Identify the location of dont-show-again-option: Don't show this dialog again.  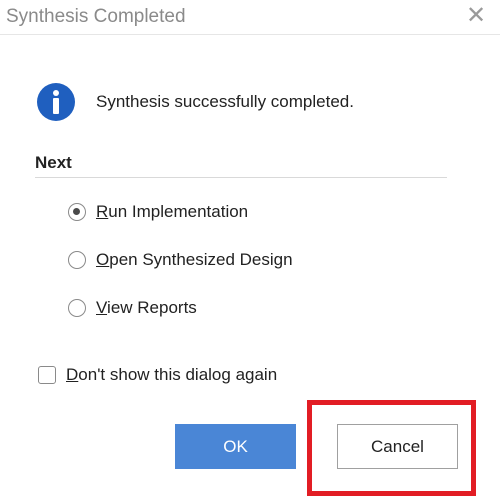
(157, 375).